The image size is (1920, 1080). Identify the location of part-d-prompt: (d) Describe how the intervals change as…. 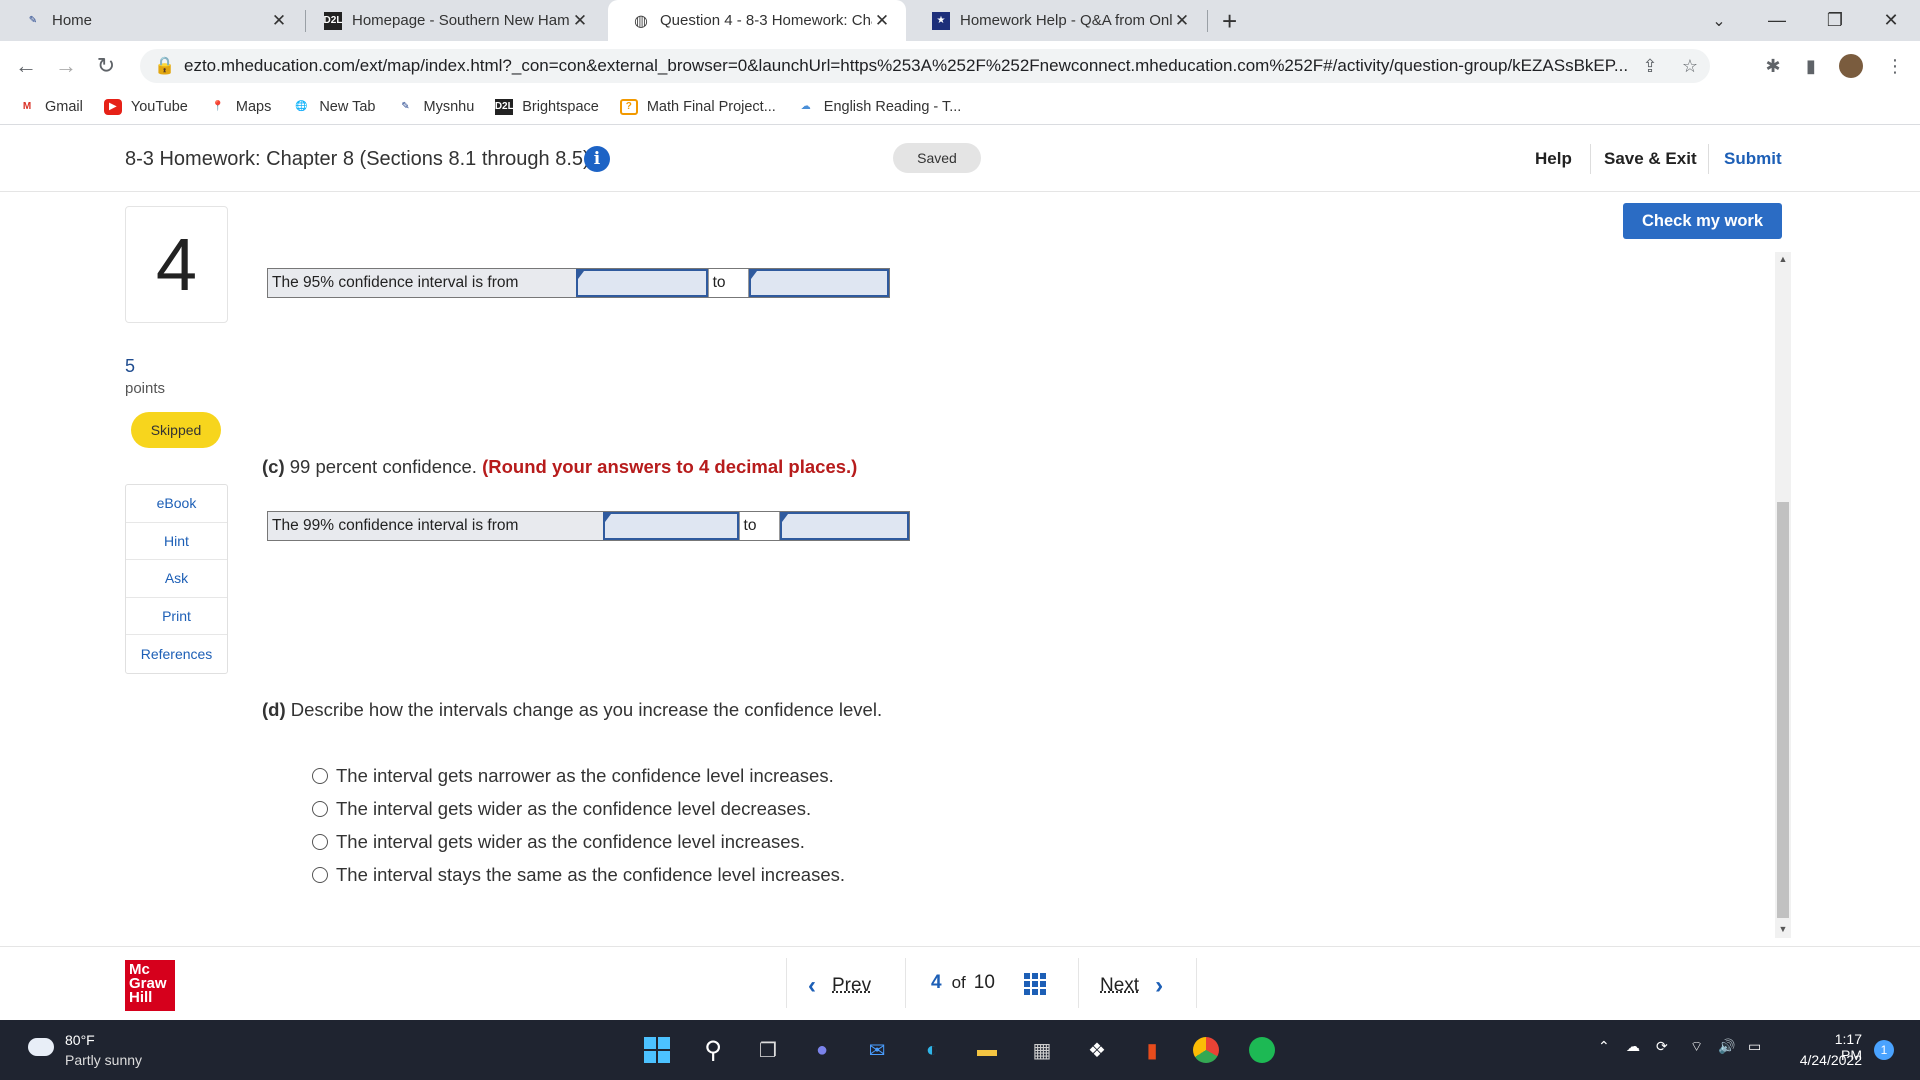
(572, 710).